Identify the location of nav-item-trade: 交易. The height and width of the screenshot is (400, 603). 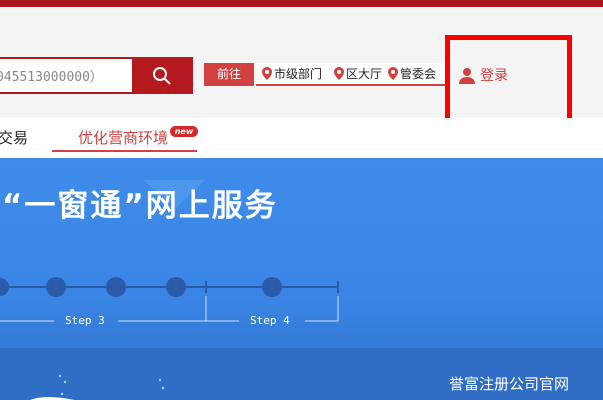
(14, 137).